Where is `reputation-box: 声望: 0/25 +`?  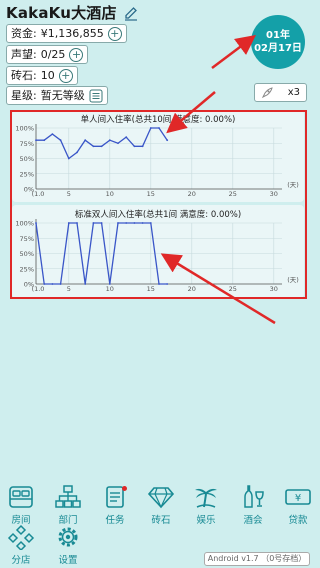 reputation-box: 声望: 0/25 + is located at coordinates (47, 54).